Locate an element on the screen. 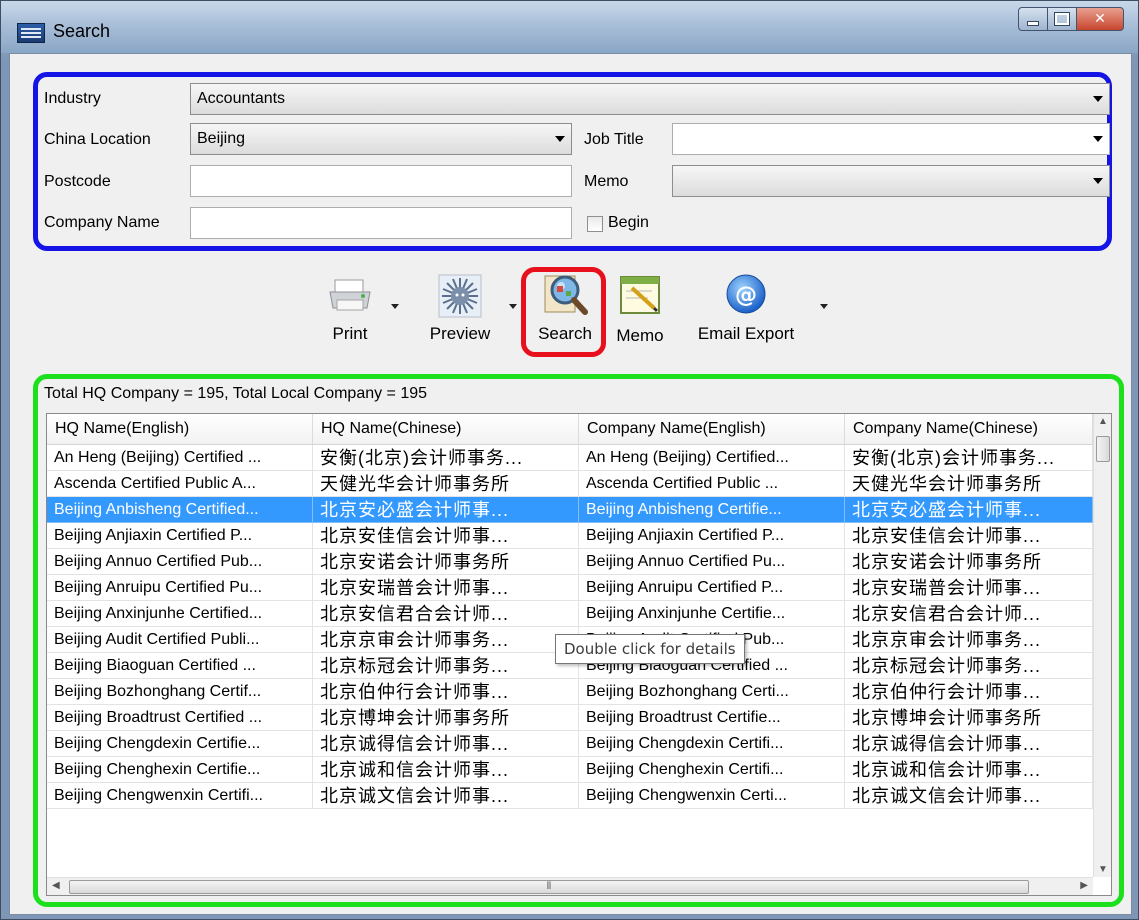  print-dropdown-icon is located at coordinates (395, 306).